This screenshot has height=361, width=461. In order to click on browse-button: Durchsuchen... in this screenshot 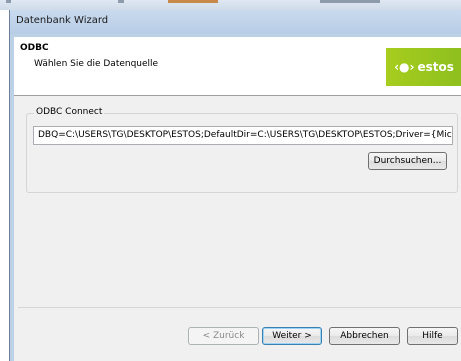, I will do `click(407, 161)`.